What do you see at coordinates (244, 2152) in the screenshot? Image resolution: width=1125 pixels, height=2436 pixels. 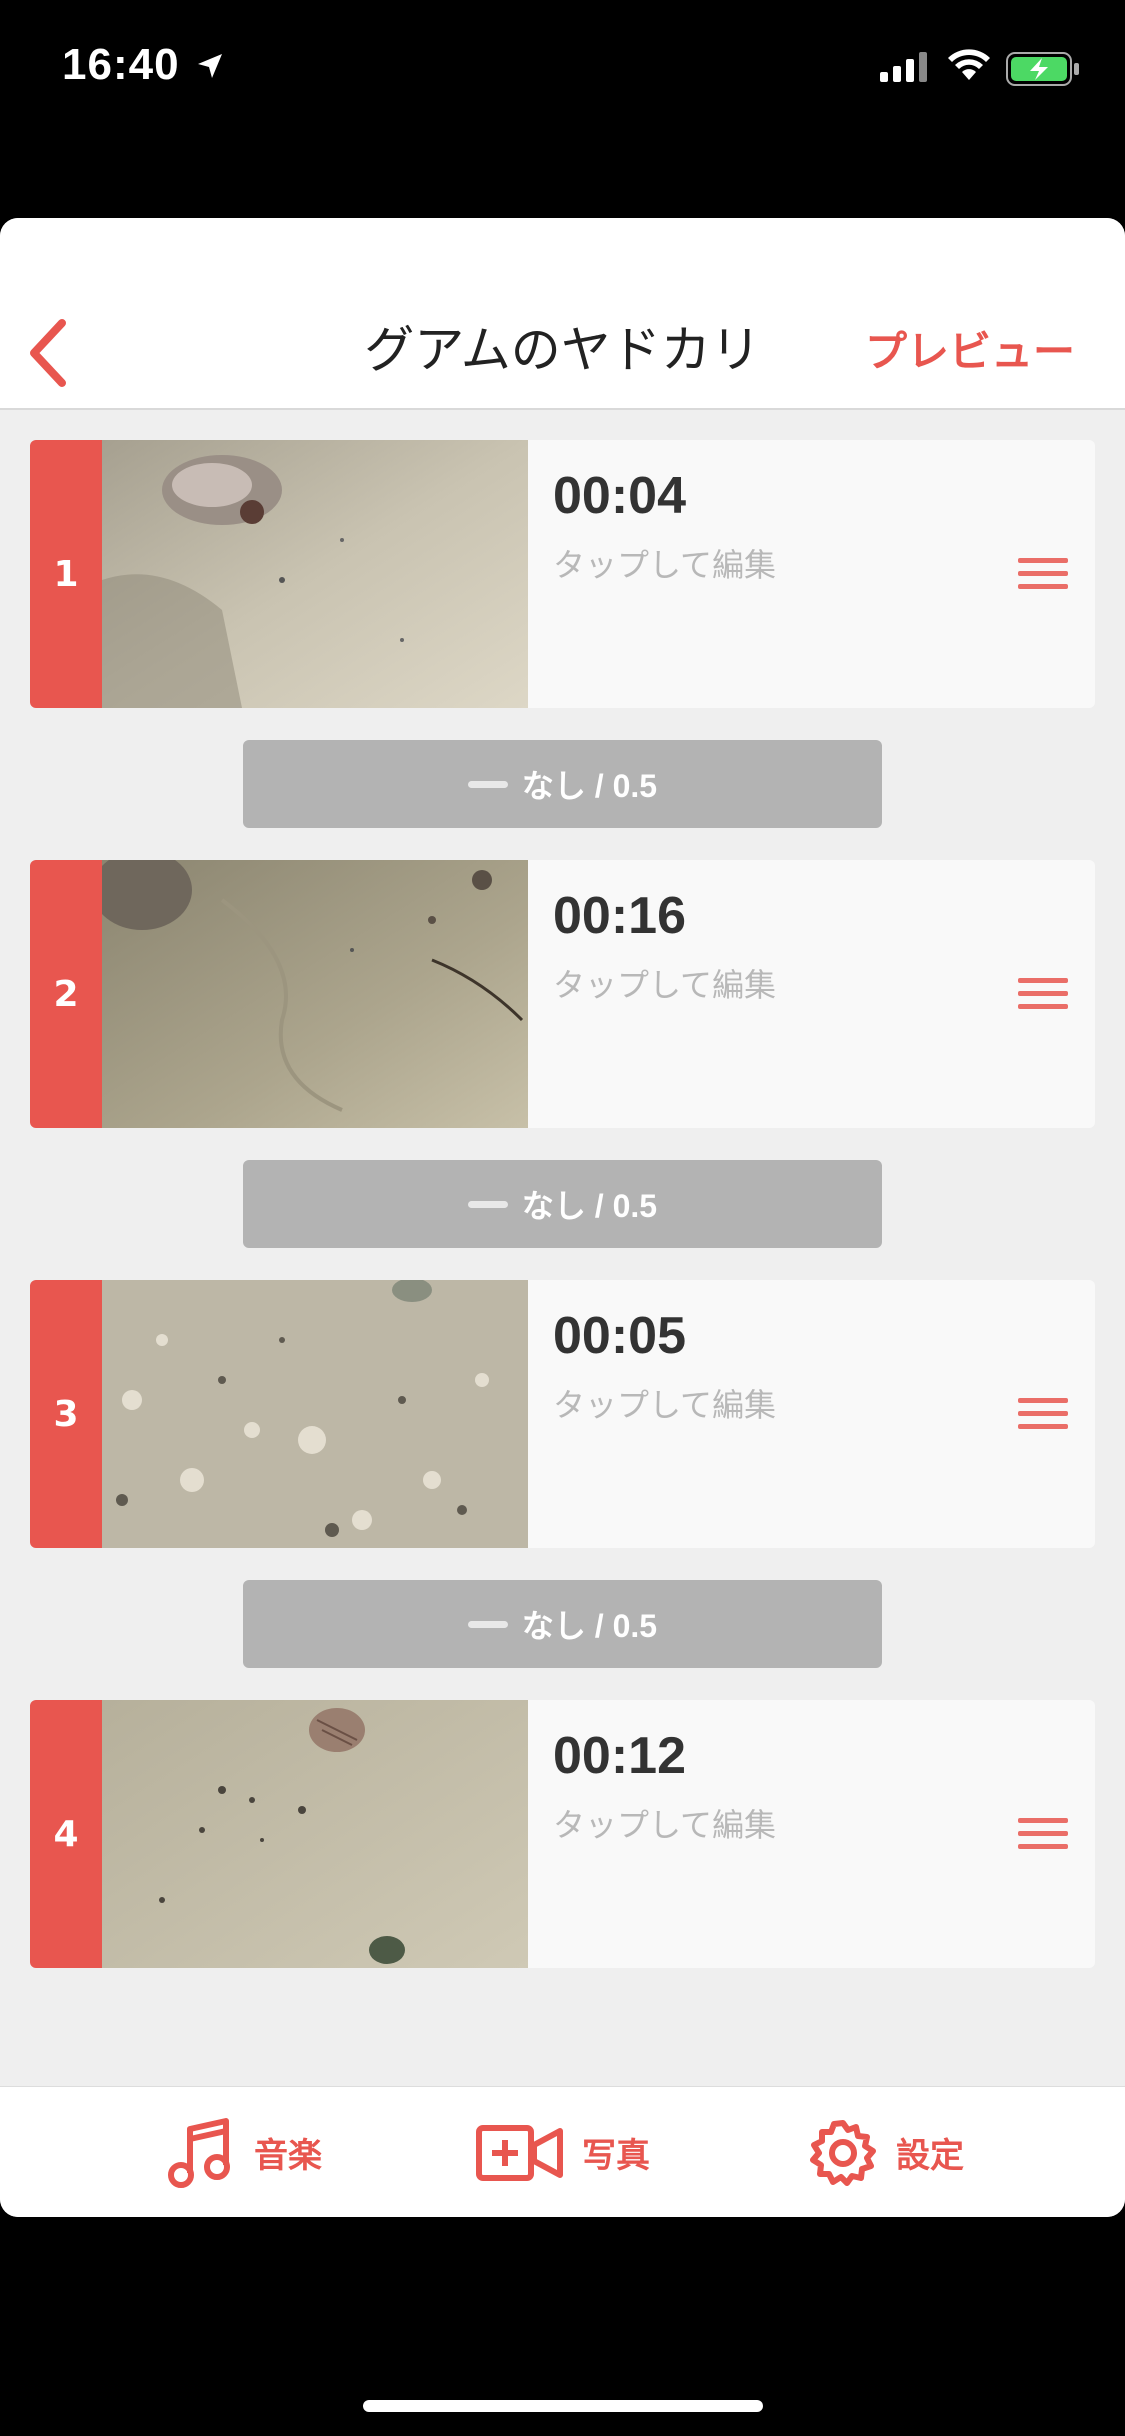 I see `music-button: 音楽` at bounding box center [244, 2152].